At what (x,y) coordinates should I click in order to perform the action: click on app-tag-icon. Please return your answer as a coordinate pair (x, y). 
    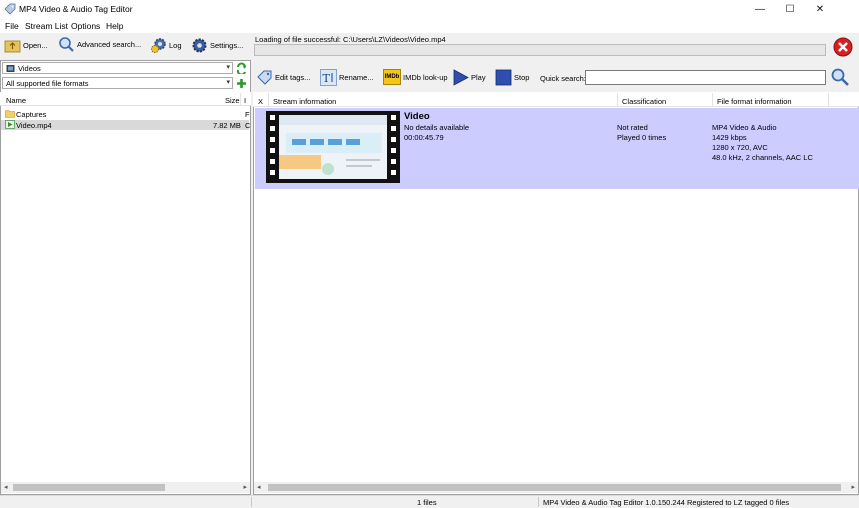
    Looking at the image, I should click on (10, 9).